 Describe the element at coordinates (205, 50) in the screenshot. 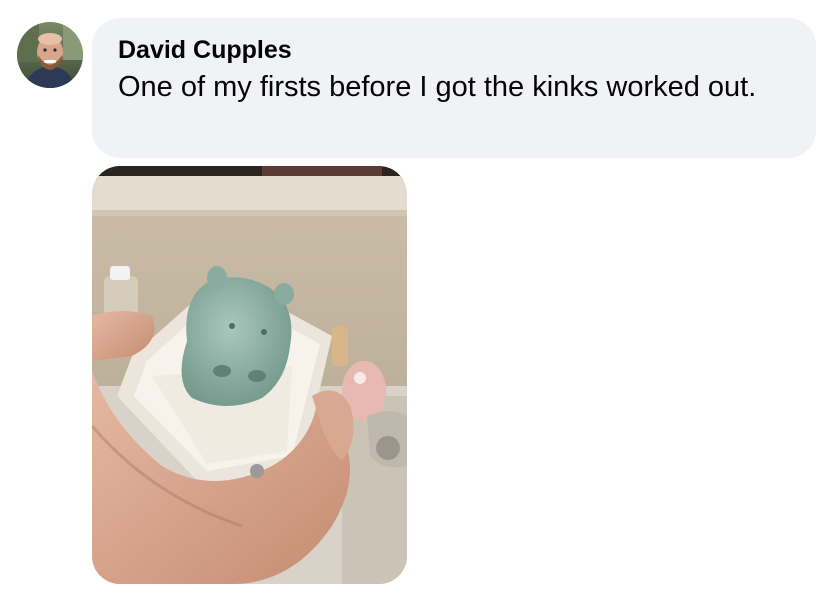

I see `comment-author-name: David Cupples` at that location.